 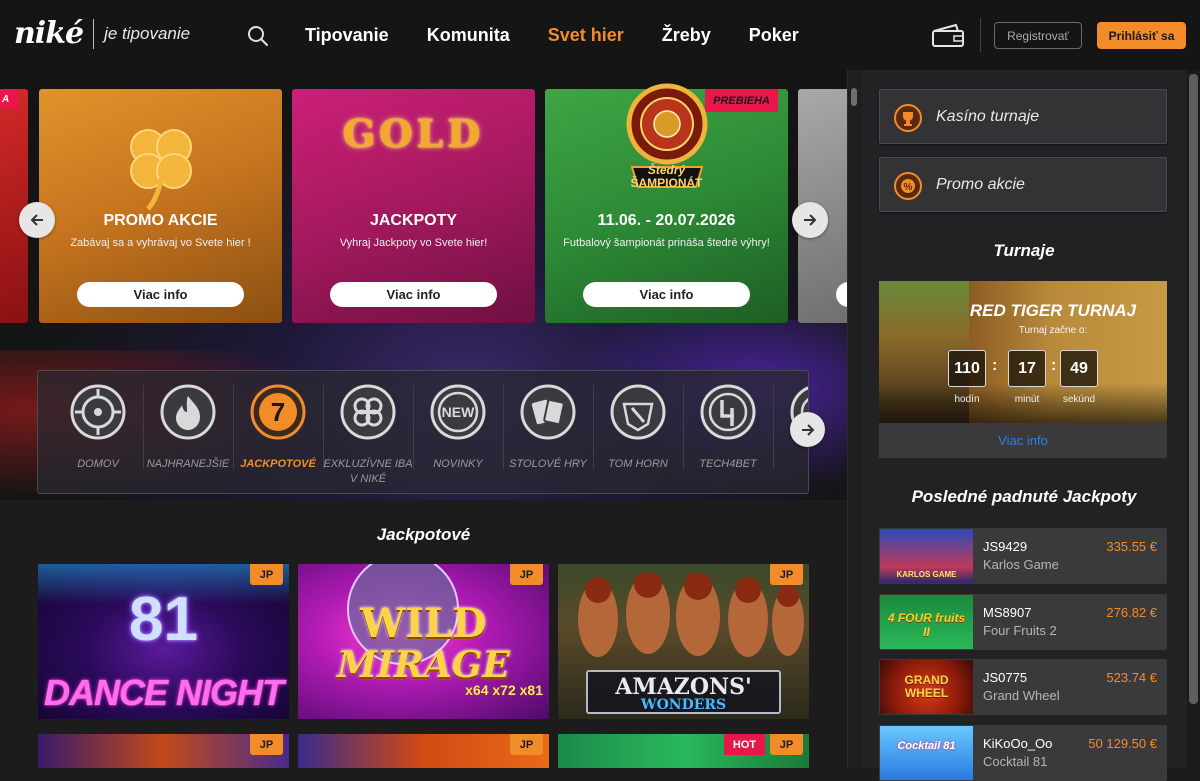 I want to click on jackpot-user: KiKoOo_Oo, so click(x=1018, y=743).